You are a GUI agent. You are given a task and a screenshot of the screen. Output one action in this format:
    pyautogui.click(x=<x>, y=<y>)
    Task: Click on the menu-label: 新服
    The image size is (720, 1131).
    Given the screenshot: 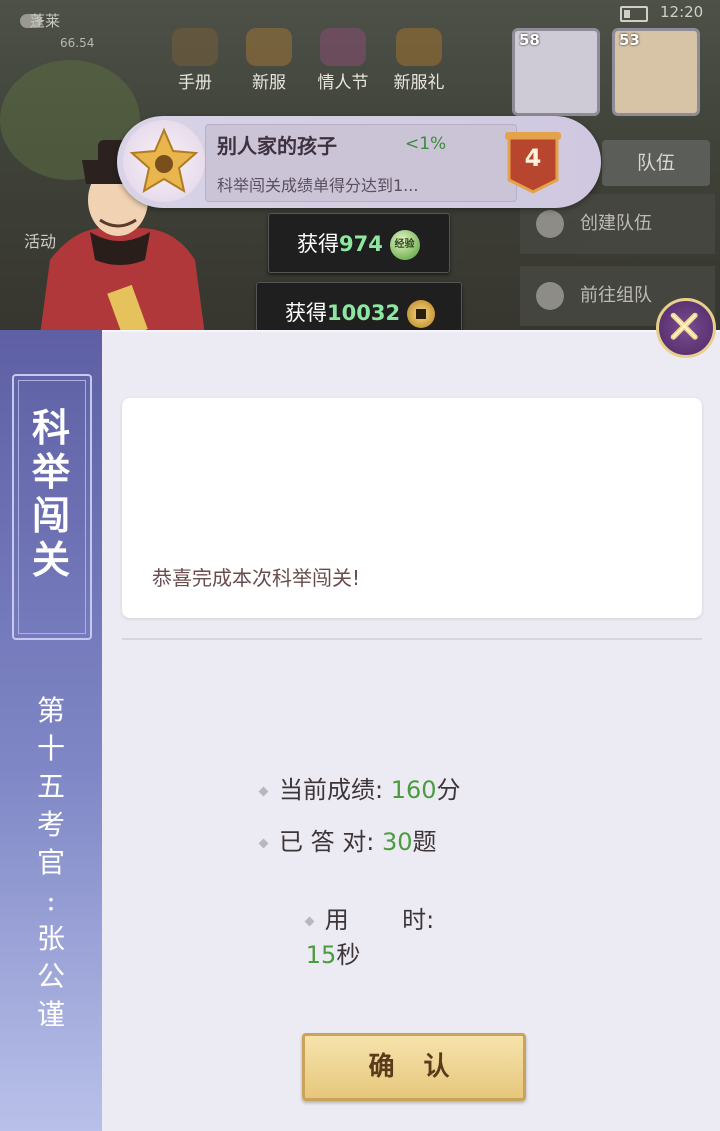 What is the action you would take?
    pyautogui.click(x=269, y=83)
    